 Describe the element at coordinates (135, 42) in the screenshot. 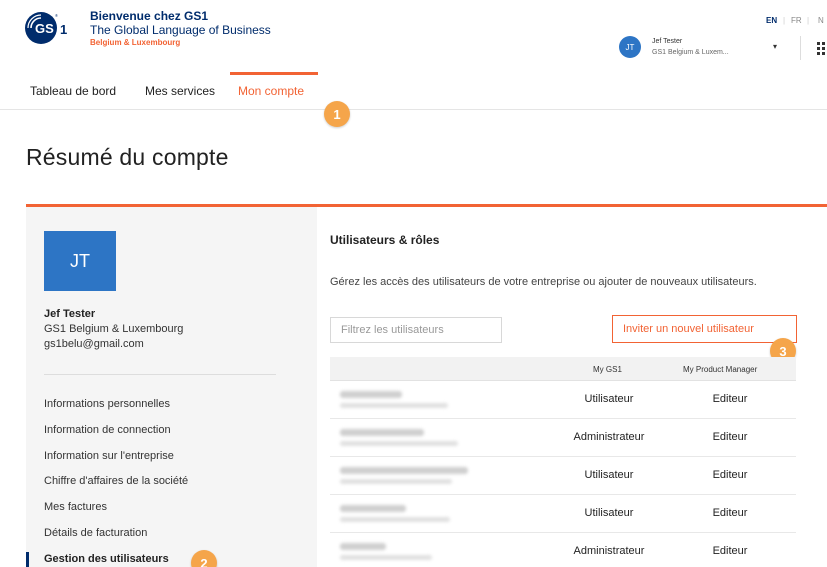

I see `brand-region: Belgium & Luxembourg` at that location.